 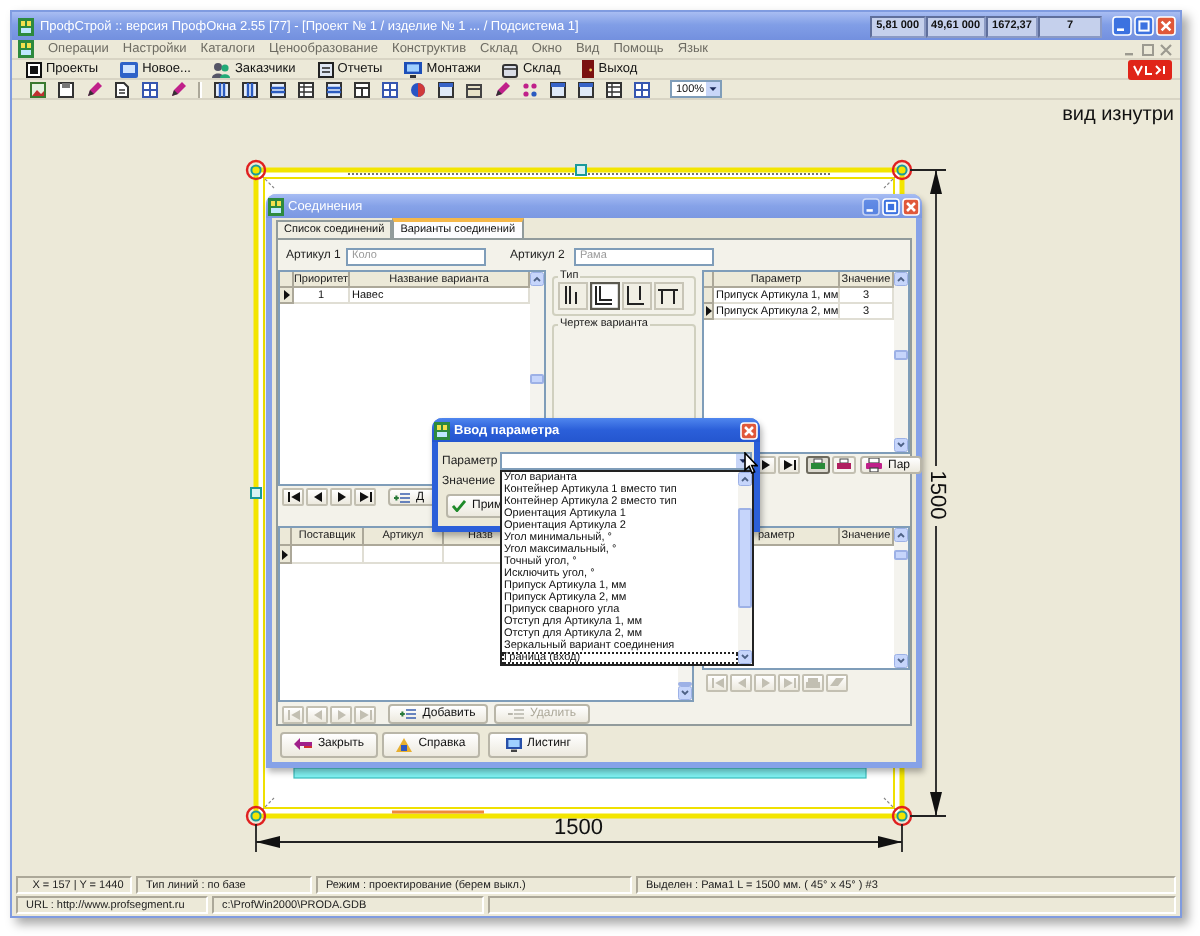 I want to click on shapes-icon, so click(x=404, y=744).